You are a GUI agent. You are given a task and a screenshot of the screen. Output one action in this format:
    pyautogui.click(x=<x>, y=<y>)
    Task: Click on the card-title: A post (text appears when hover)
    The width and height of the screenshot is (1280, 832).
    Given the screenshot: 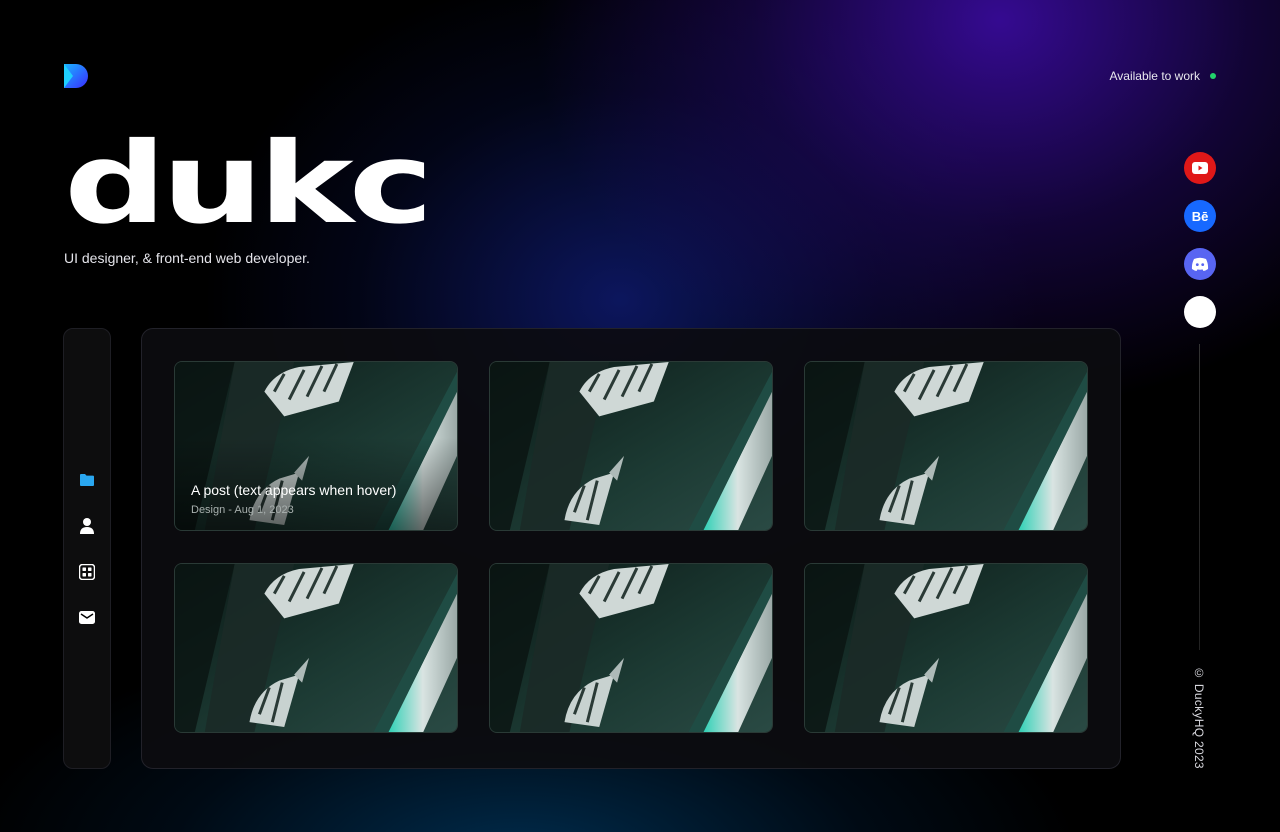 What is the action you would take?
    pyautogui.click(x=294, y=490)
    